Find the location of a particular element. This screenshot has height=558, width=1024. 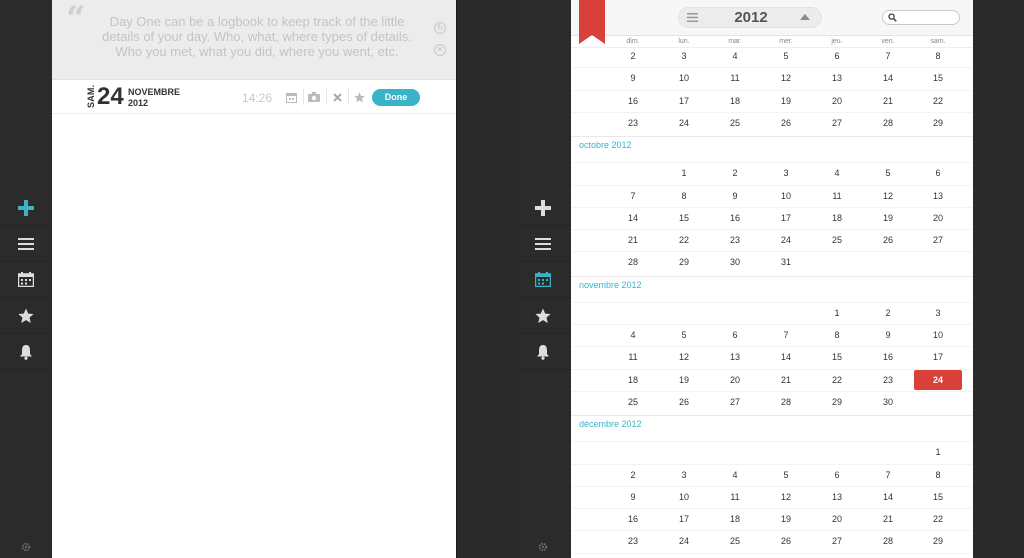

calendar-day: 24 is located at coordinates (684, 123).